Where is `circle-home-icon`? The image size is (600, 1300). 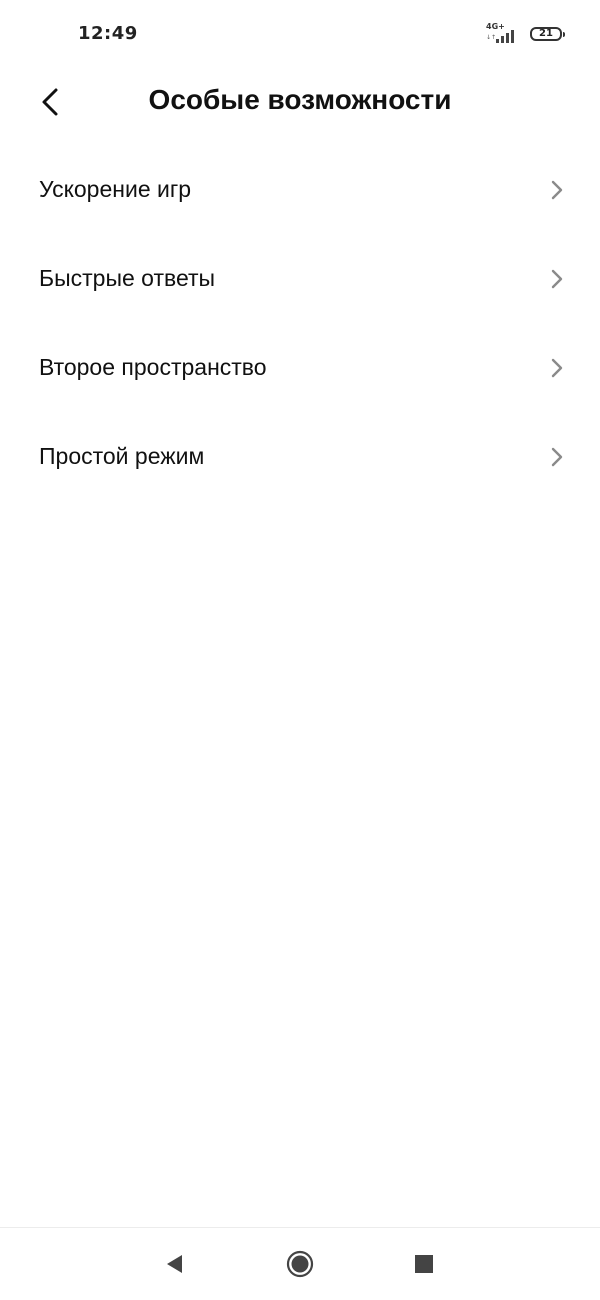
circle-home-icon is located at coordinates (300, 1264).